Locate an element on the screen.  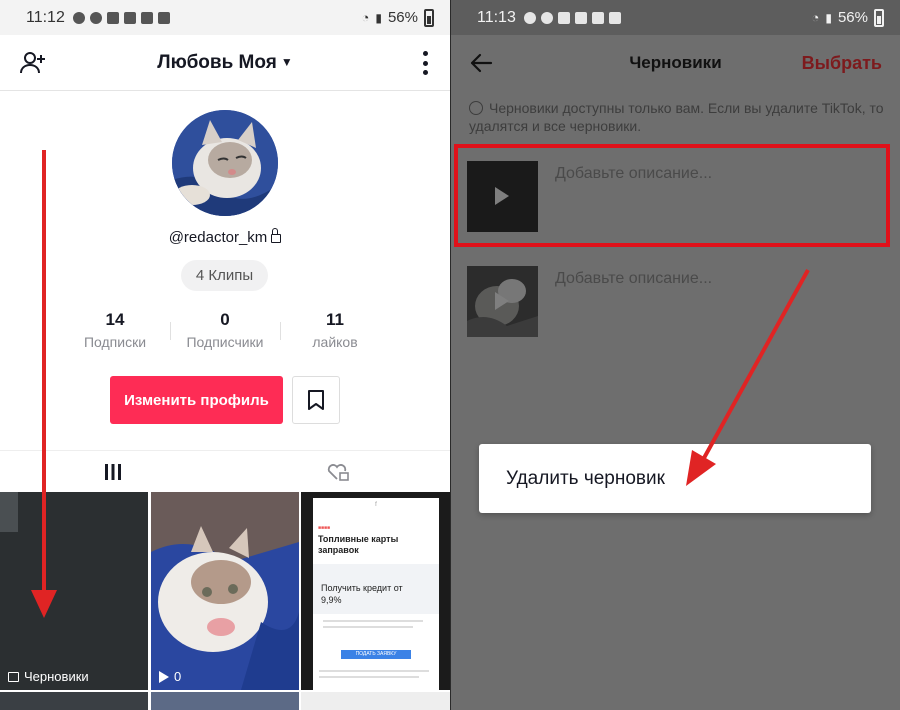
annotation-highlight-box is located at coordinates (672, 195).